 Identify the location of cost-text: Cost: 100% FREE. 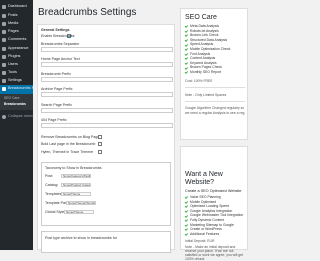
(199, 81).